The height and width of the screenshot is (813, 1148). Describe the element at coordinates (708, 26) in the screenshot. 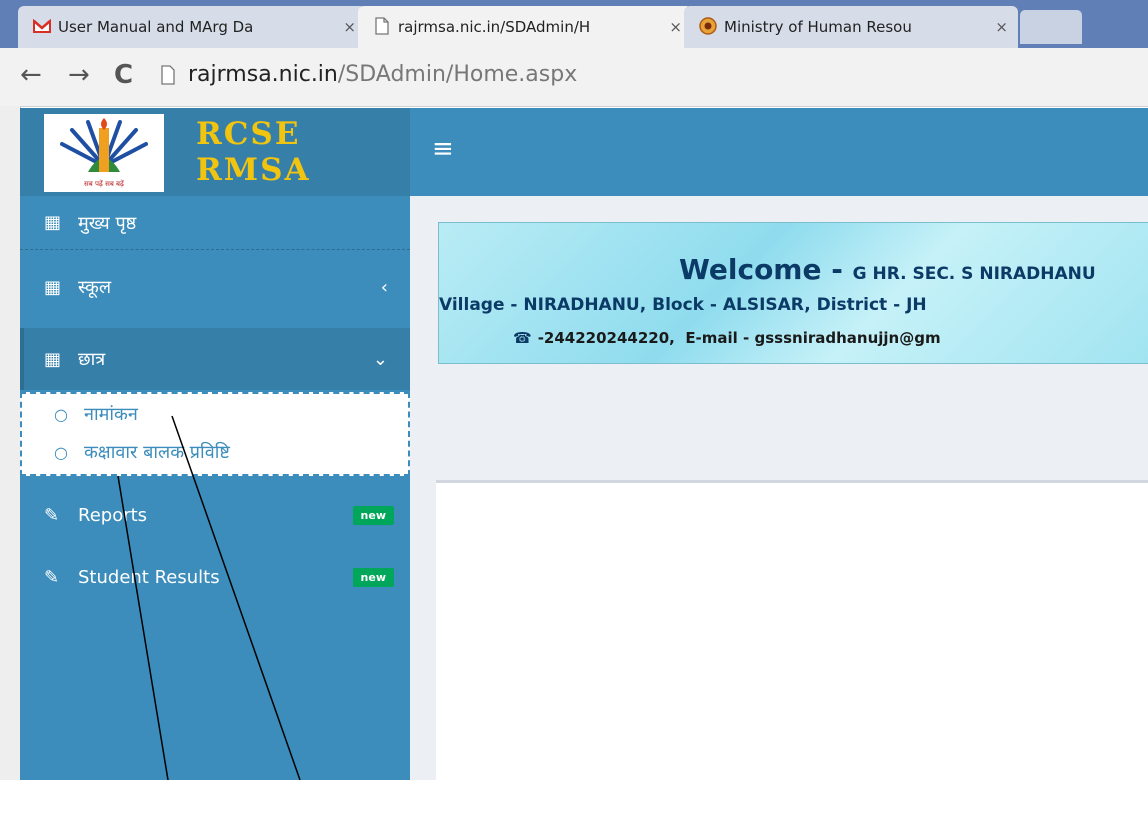

I see `emblem-icon` at that location.